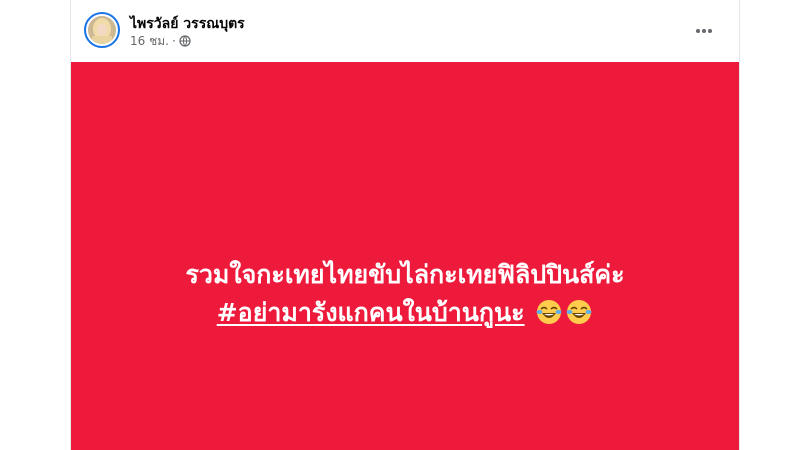  I want to click on timestamp: 16 ชม., so click(149, 41).